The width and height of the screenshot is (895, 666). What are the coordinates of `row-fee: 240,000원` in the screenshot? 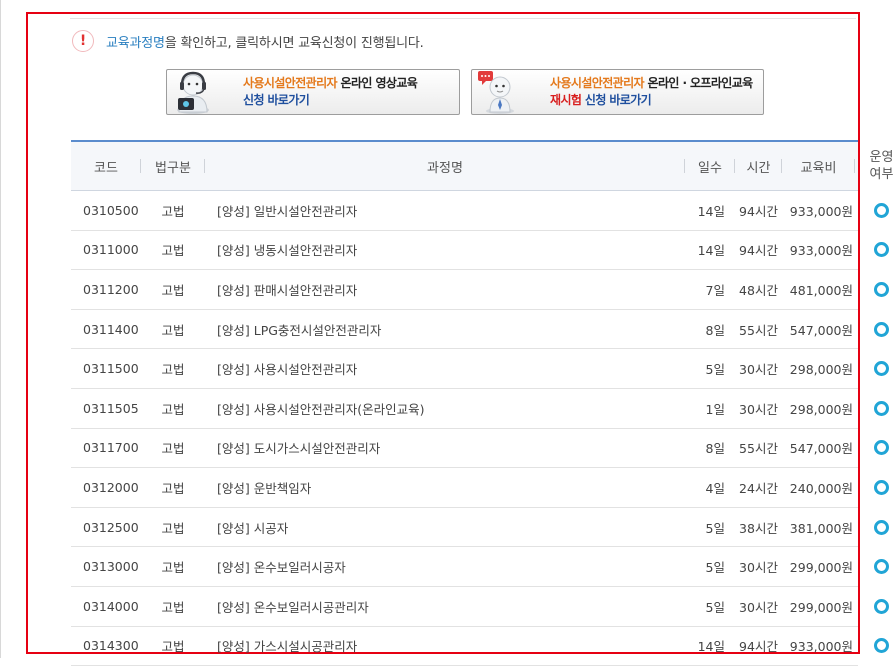 It's located at (821, 488).